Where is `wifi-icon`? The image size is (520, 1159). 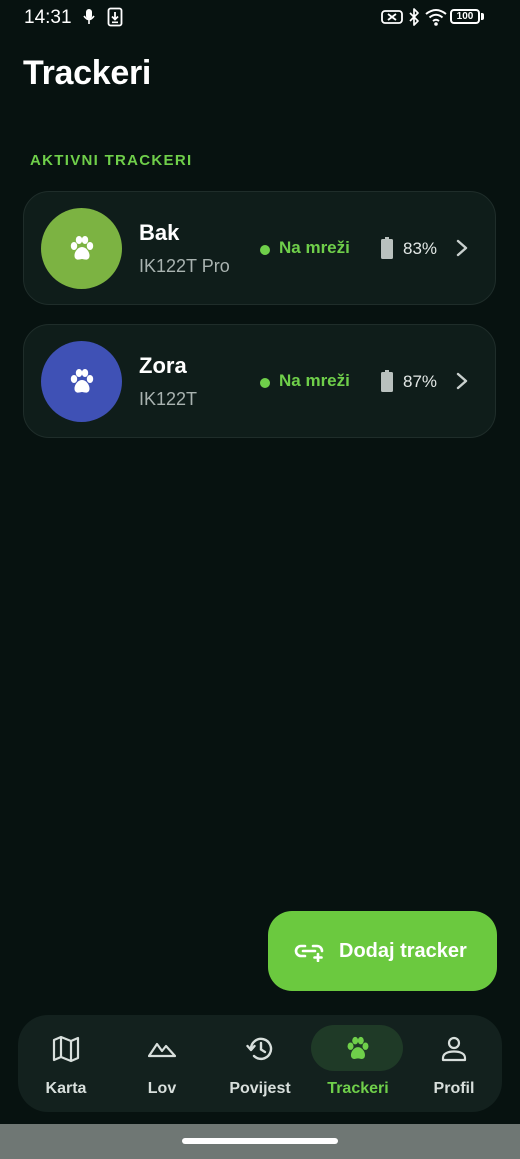
wifi-icon is located at coordinates (436, 17).